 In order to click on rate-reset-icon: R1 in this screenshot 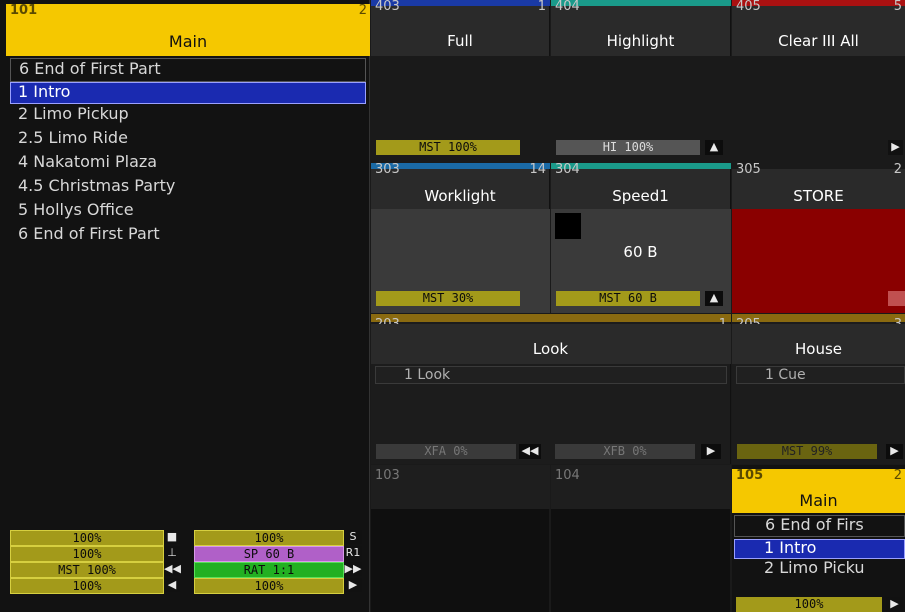, I will do `click(353, 553)`.